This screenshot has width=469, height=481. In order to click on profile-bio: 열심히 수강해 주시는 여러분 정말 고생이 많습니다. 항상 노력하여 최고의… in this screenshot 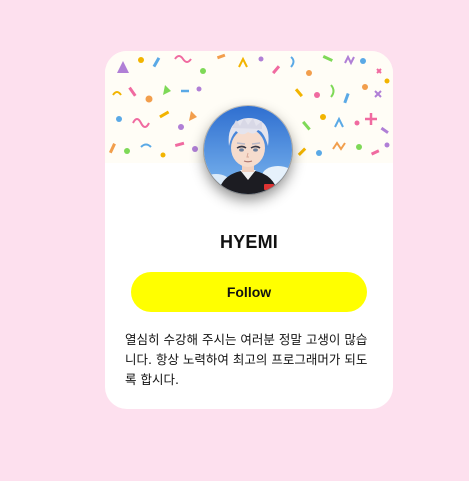, I will do `click(246, 359)`.